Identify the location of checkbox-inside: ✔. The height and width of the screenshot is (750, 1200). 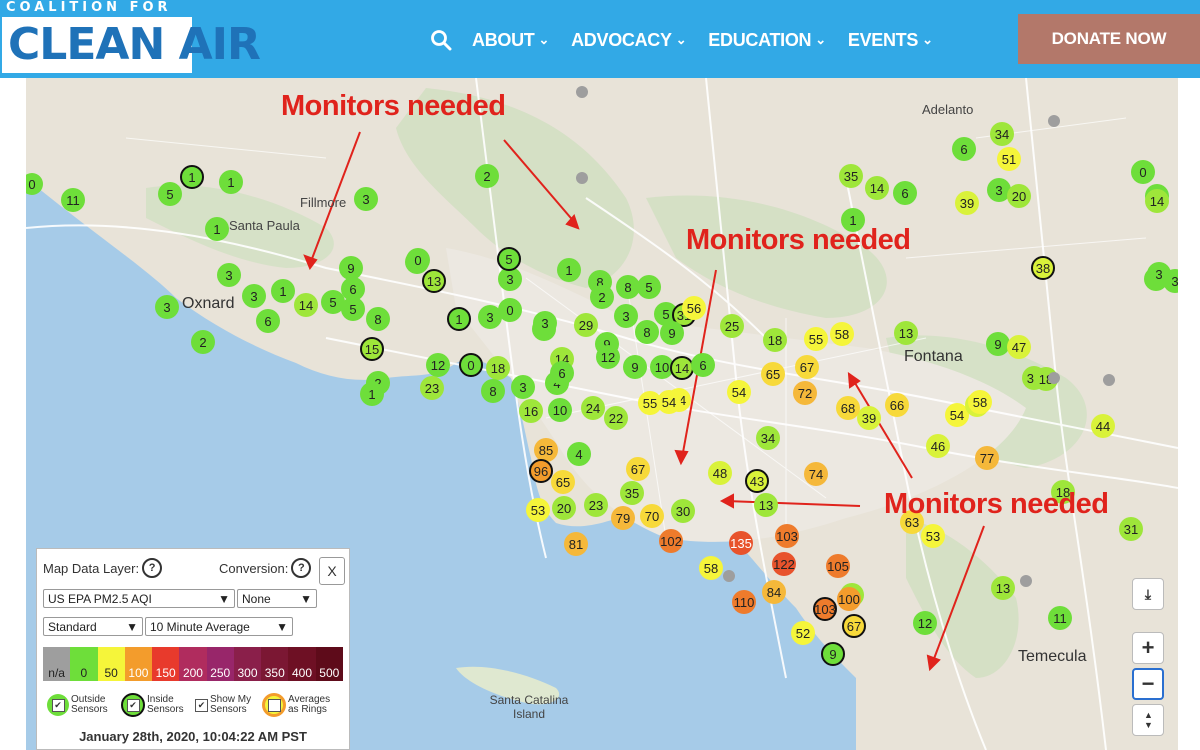
(133, 705).